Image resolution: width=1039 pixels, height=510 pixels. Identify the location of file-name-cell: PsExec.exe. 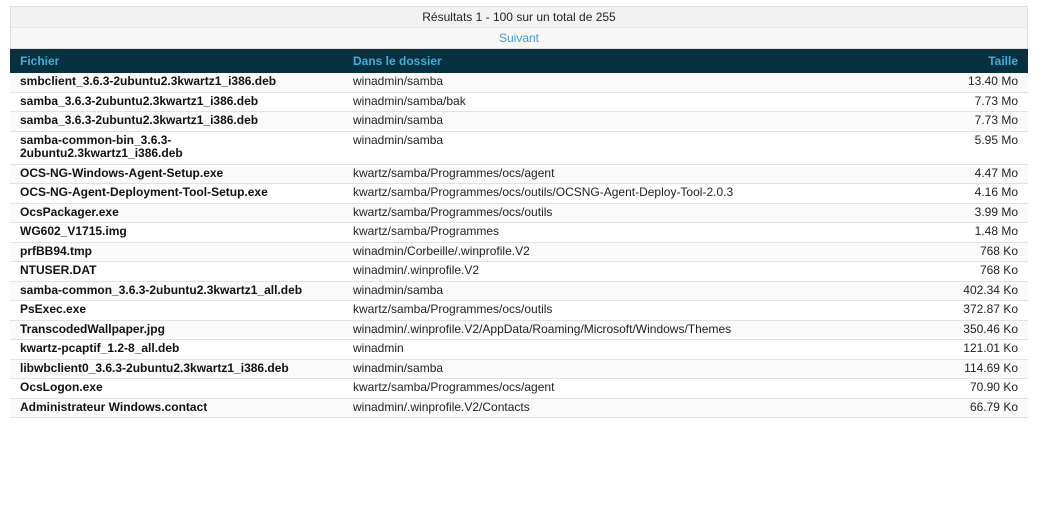
(176, 310).